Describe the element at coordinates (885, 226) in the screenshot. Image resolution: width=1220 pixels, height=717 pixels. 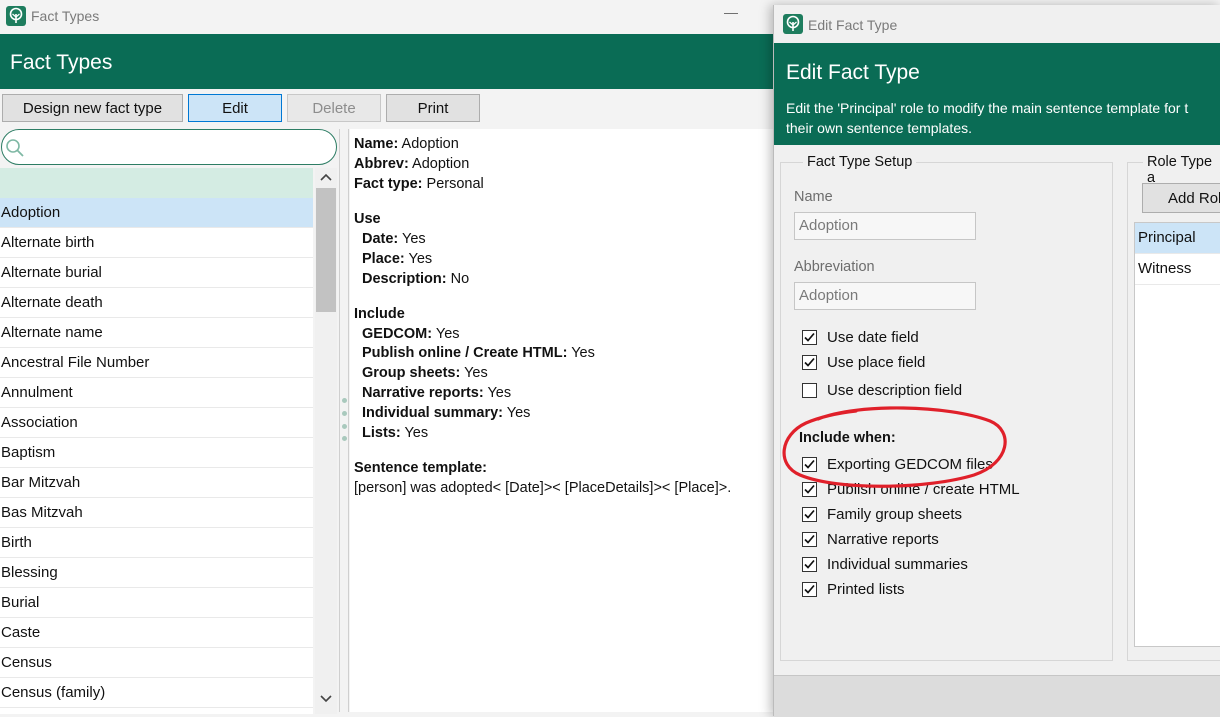
I see `name-field: Adoption` at that location.